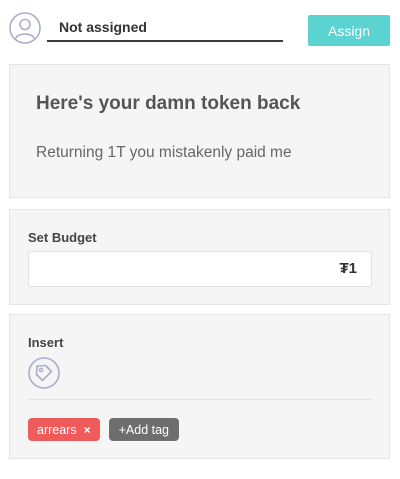 The height and width of the screenshot is (479, 400). What do you see at coordinates (46, 342) in the screenshot?
I see `insert-label: Insert` at bounding box center [46, 342].